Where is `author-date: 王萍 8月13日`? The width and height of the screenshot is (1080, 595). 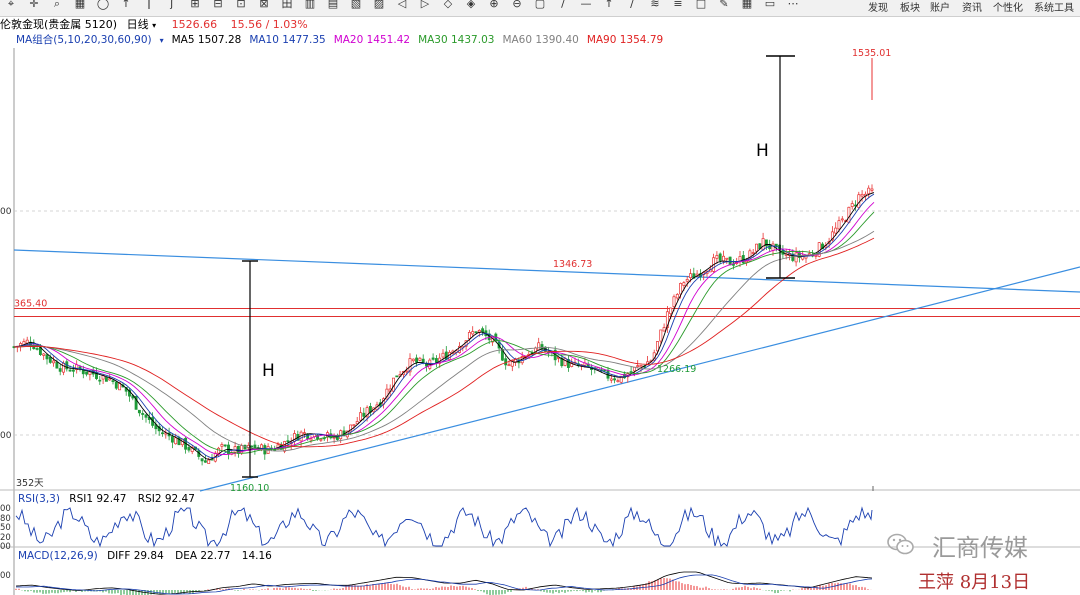
author-date: 王萍 8月13日 is located at coordinates (974, 582).